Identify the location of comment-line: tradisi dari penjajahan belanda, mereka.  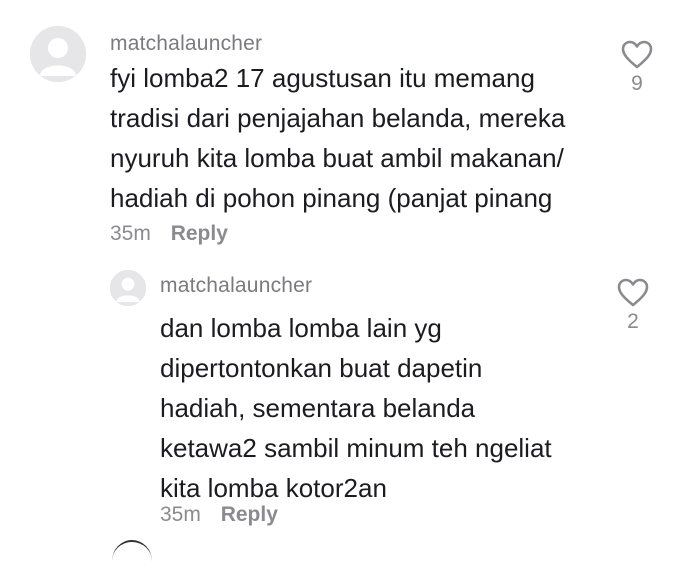
(338, 118).